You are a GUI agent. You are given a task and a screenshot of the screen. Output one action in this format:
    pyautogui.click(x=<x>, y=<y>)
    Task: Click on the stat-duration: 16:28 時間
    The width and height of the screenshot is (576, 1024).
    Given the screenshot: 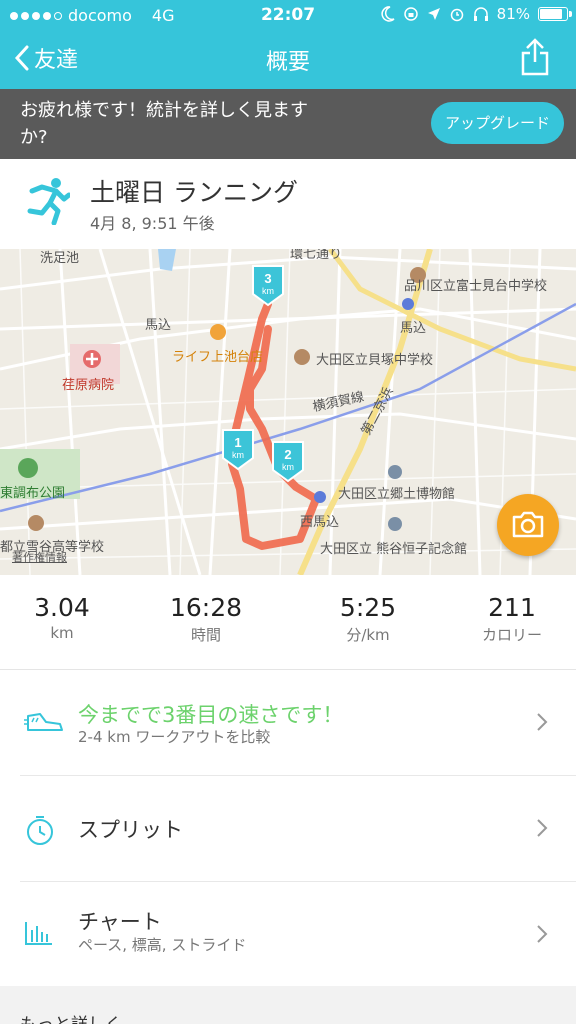 What is the action you would take?
    pyautogui.click(x=206, y=619)
    